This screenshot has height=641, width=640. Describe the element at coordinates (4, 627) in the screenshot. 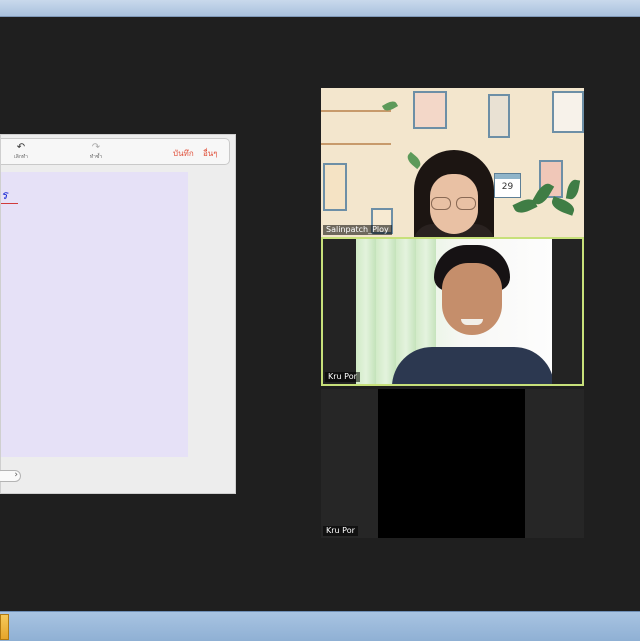

I see `taskbar-app-button` at that location.